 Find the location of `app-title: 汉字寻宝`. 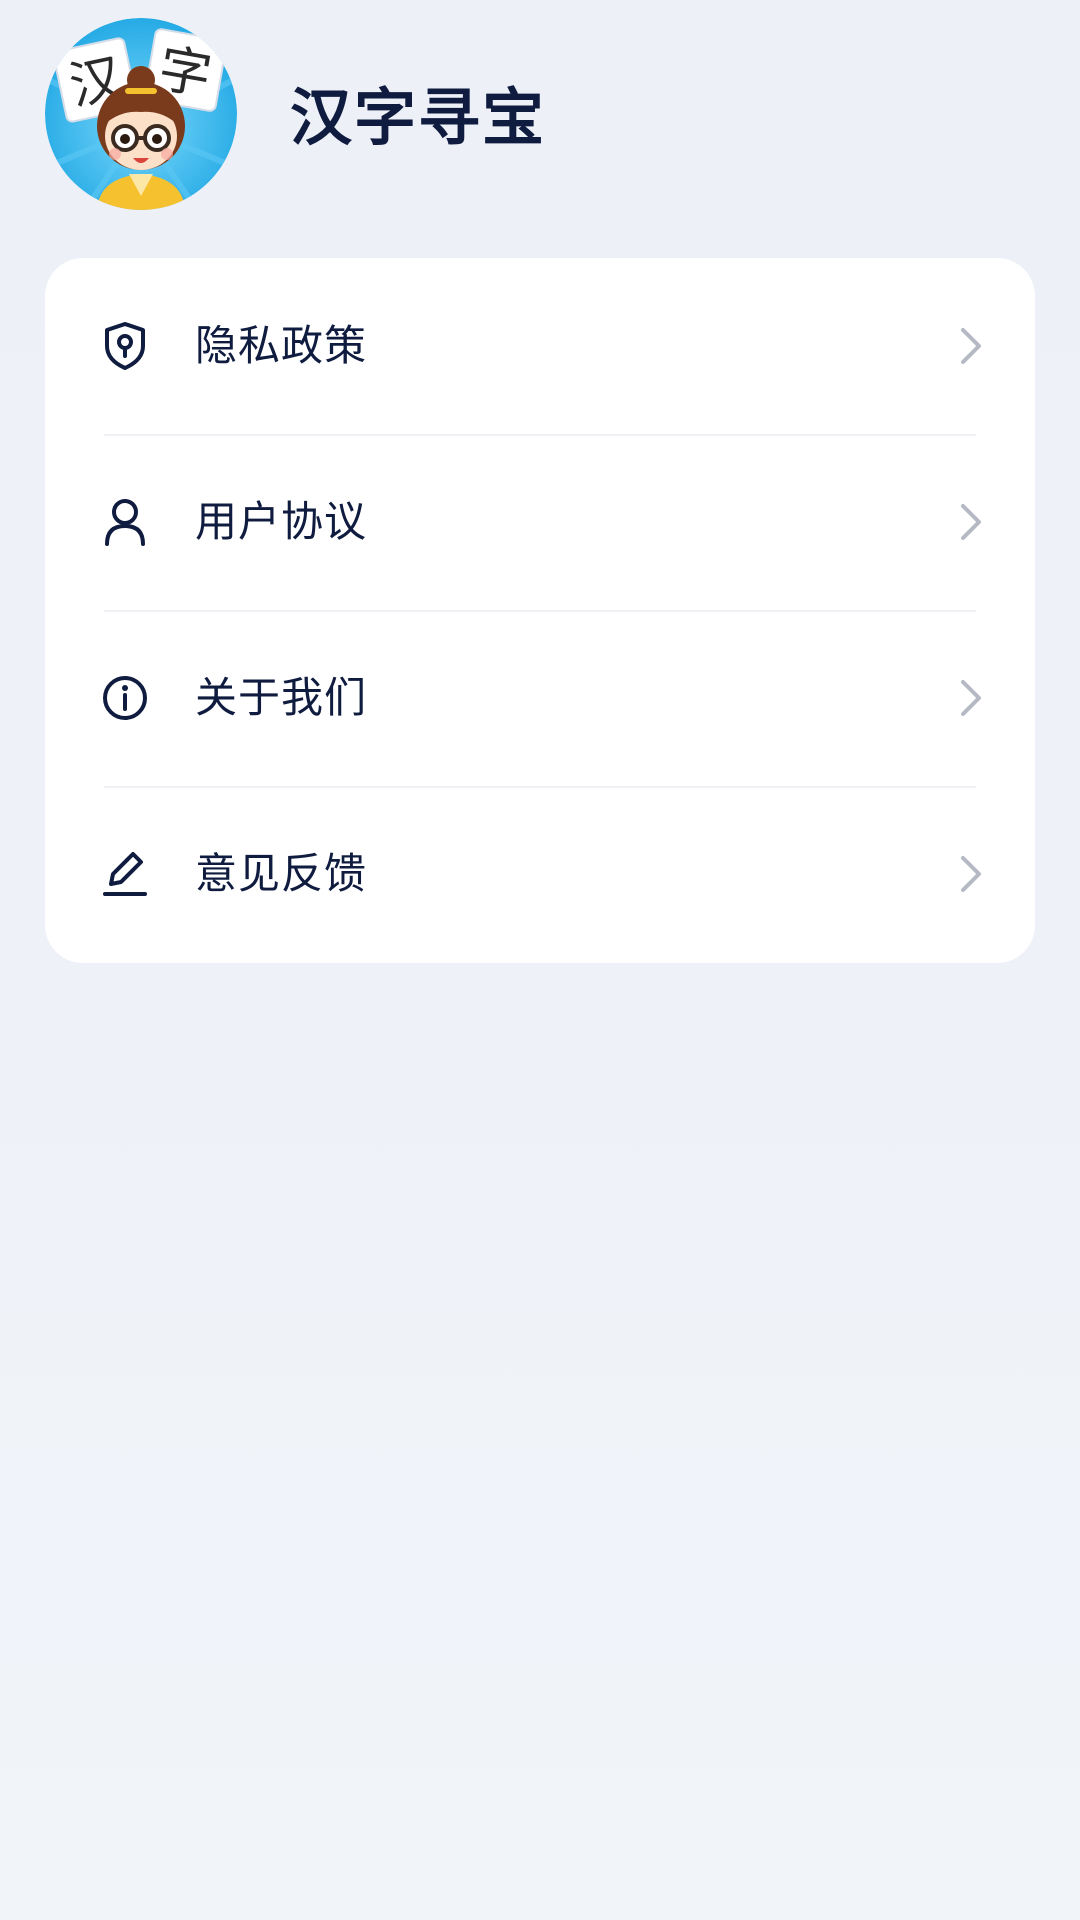

app-title: 汉字寻宝 is located at coordinates (418, 117).